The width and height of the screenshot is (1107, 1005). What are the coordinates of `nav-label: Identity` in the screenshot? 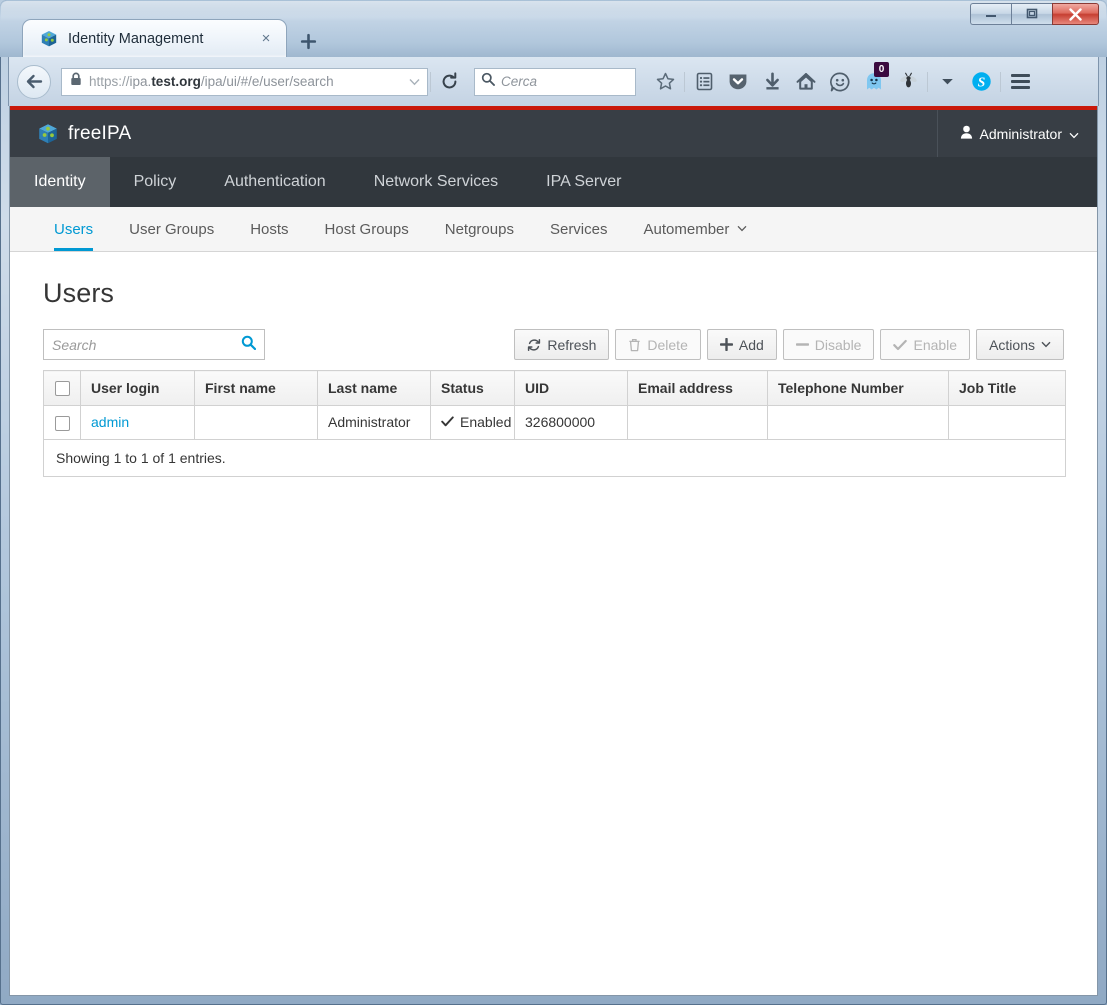 It's located at (60, 181).